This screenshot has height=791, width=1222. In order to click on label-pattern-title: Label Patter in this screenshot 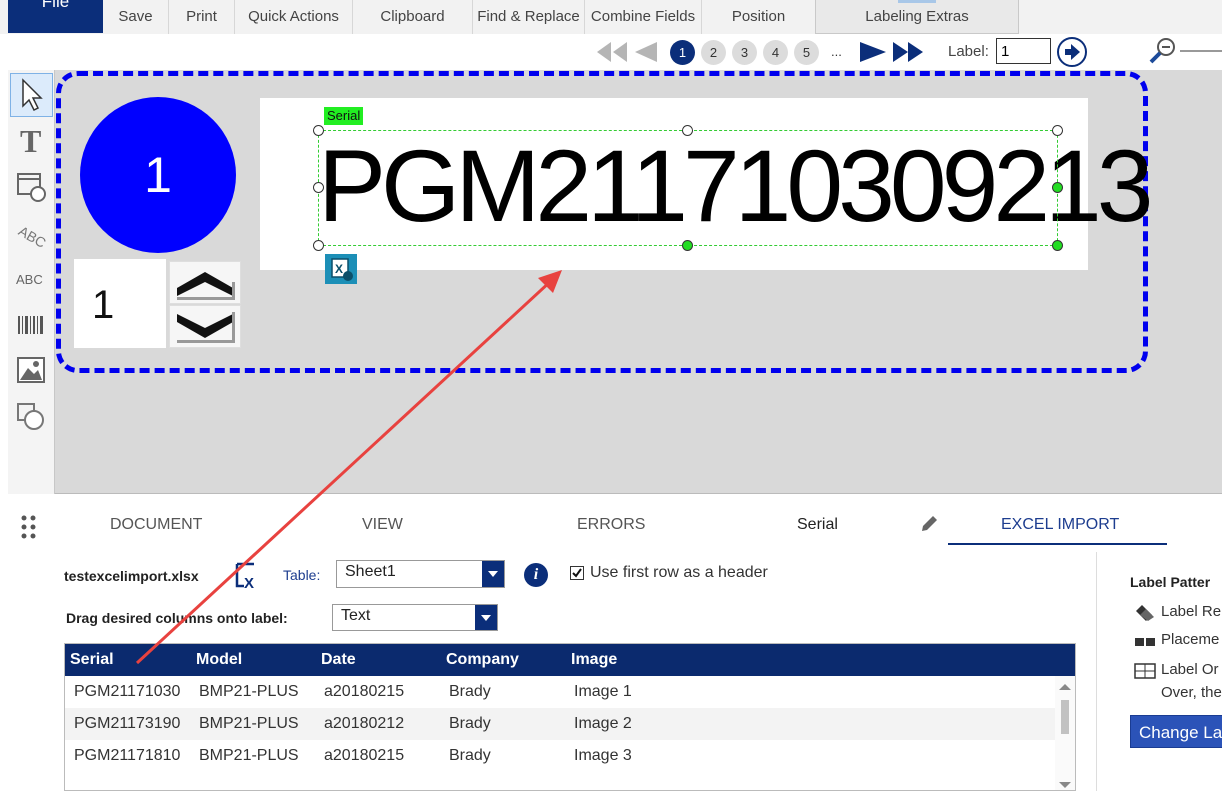, I will do `click(1170, 582)`.